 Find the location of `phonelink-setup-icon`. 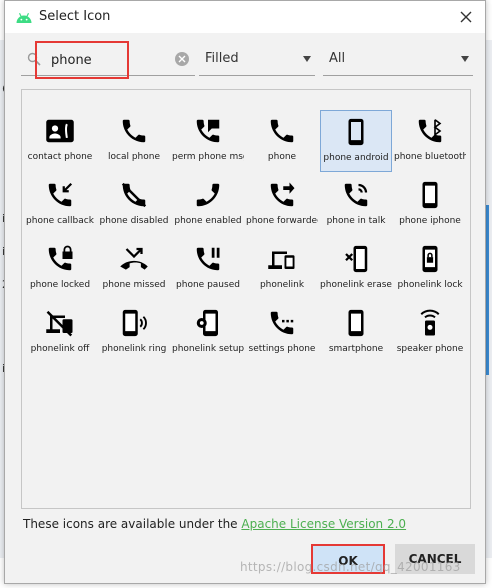

phonelink-setup-icon is located at coordinates (207, 323).